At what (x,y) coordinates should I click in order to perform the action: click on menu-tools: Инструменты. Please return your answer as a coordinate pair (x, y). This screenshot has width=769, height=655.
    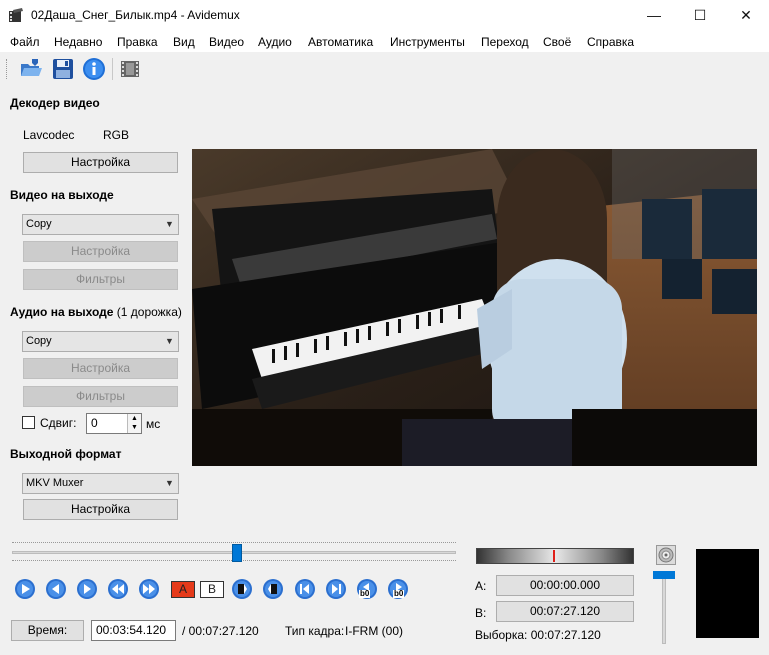
    Looking at the image, I should click on (427, 42).